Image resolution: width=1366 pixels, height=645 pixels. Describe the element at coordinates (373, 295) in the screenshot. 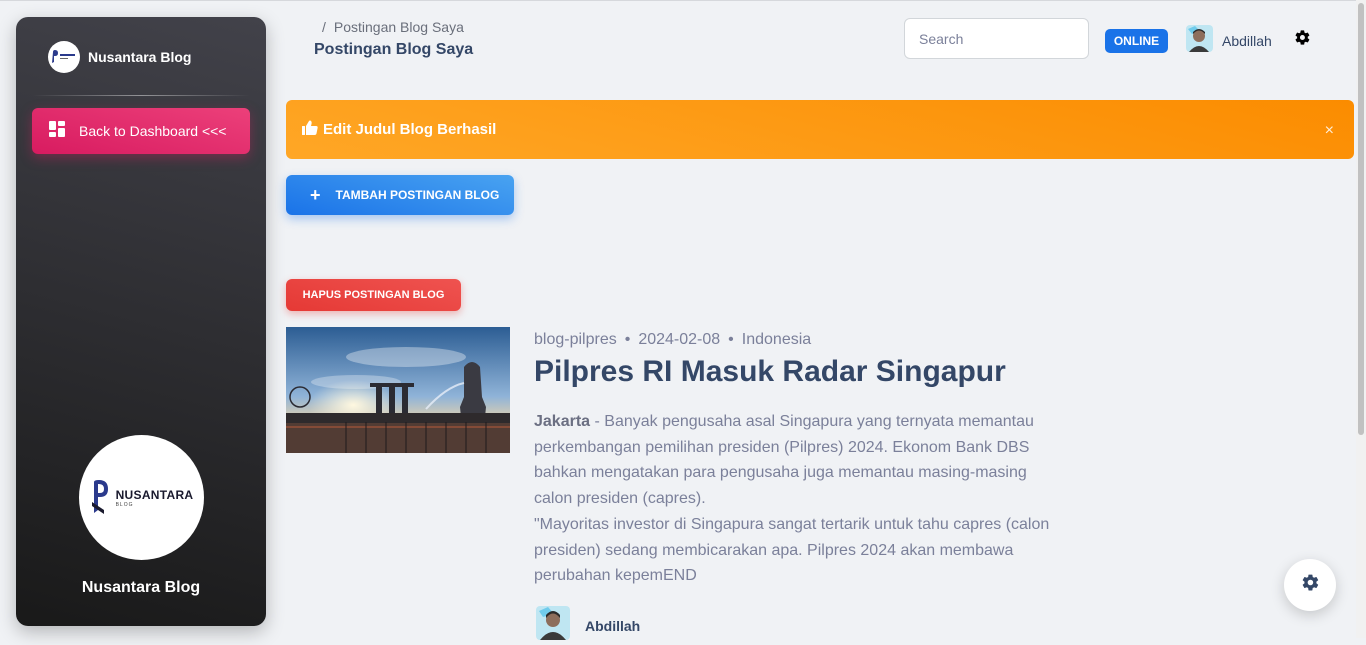

I see `delete-post-button: HAPUS POSTINGAN BLOG` at that location.